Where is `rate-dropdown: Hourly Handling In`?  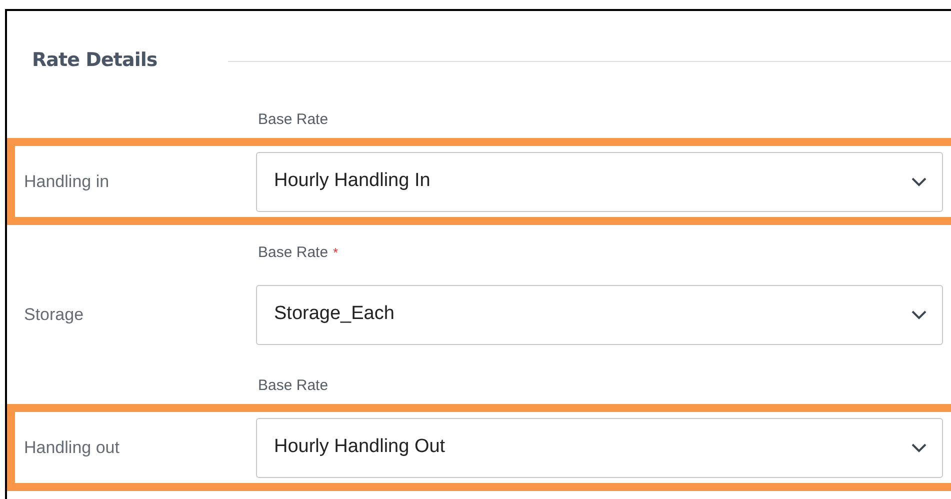
rate-dropdown: Hourly Handling In is located at coordinates (599, 182).